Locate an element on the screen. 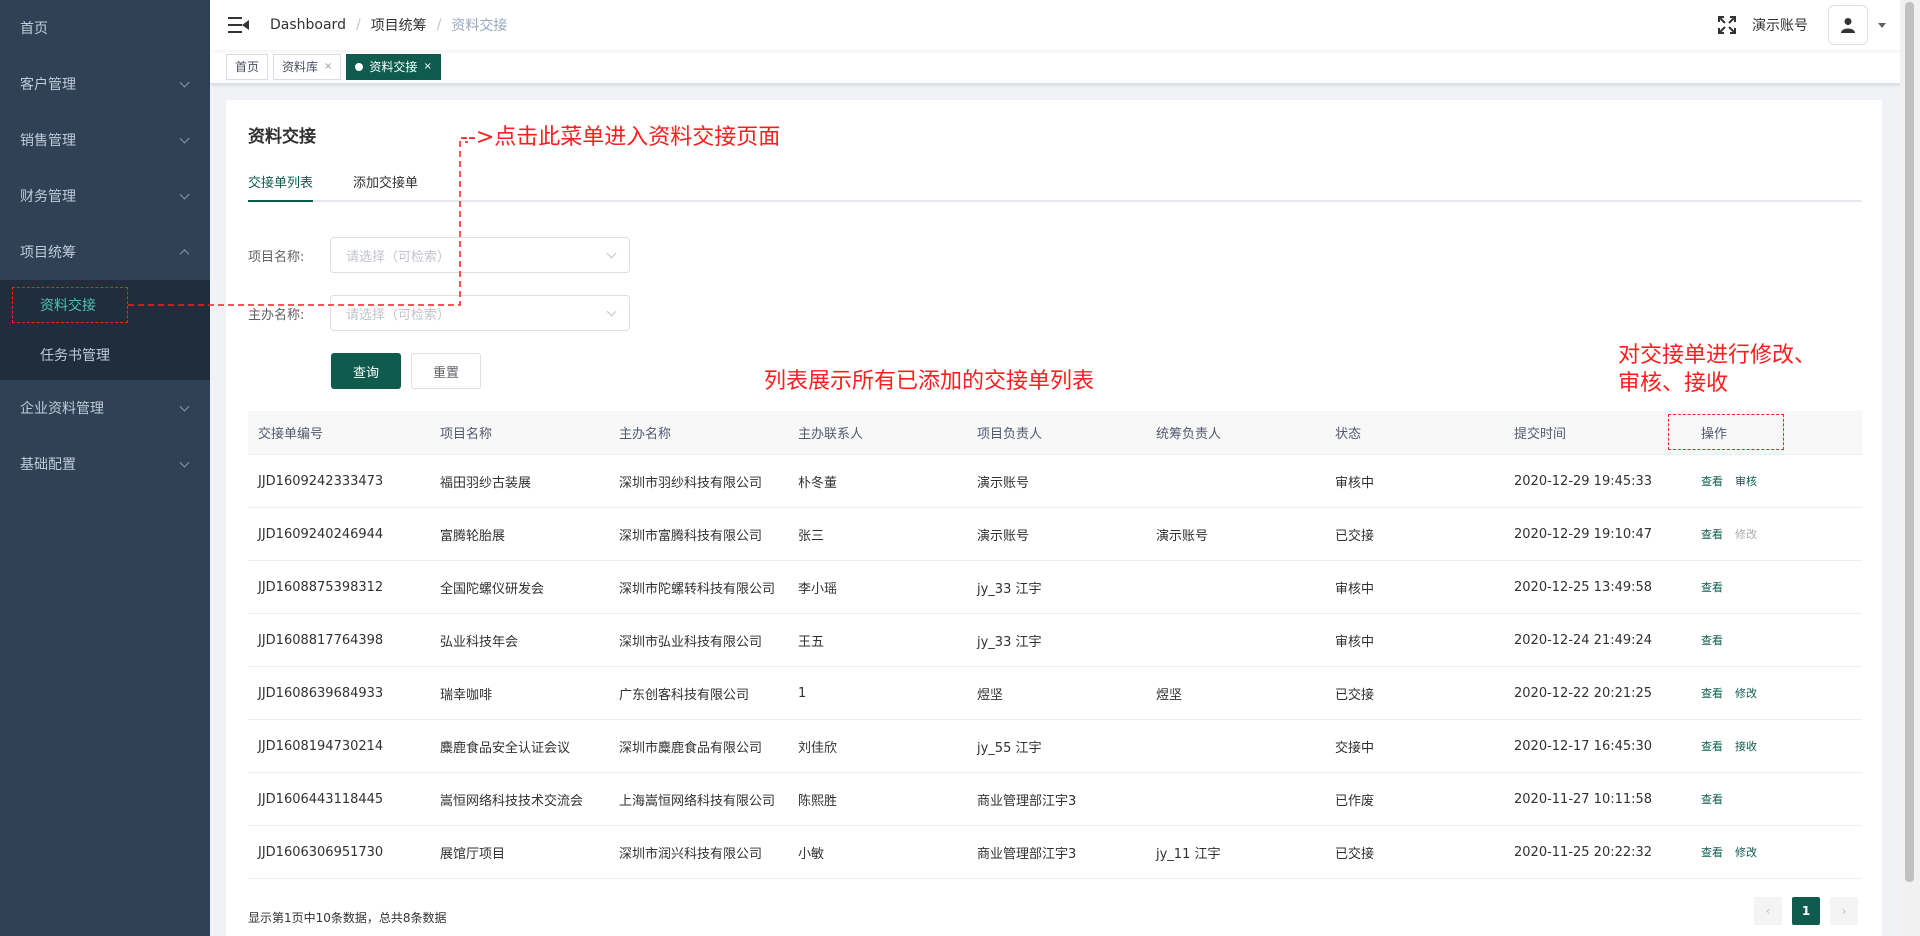 This screenshot has width=1920, height=936. breadcrumb-item-current: 资料交接 is located at coordinates (479, 26).